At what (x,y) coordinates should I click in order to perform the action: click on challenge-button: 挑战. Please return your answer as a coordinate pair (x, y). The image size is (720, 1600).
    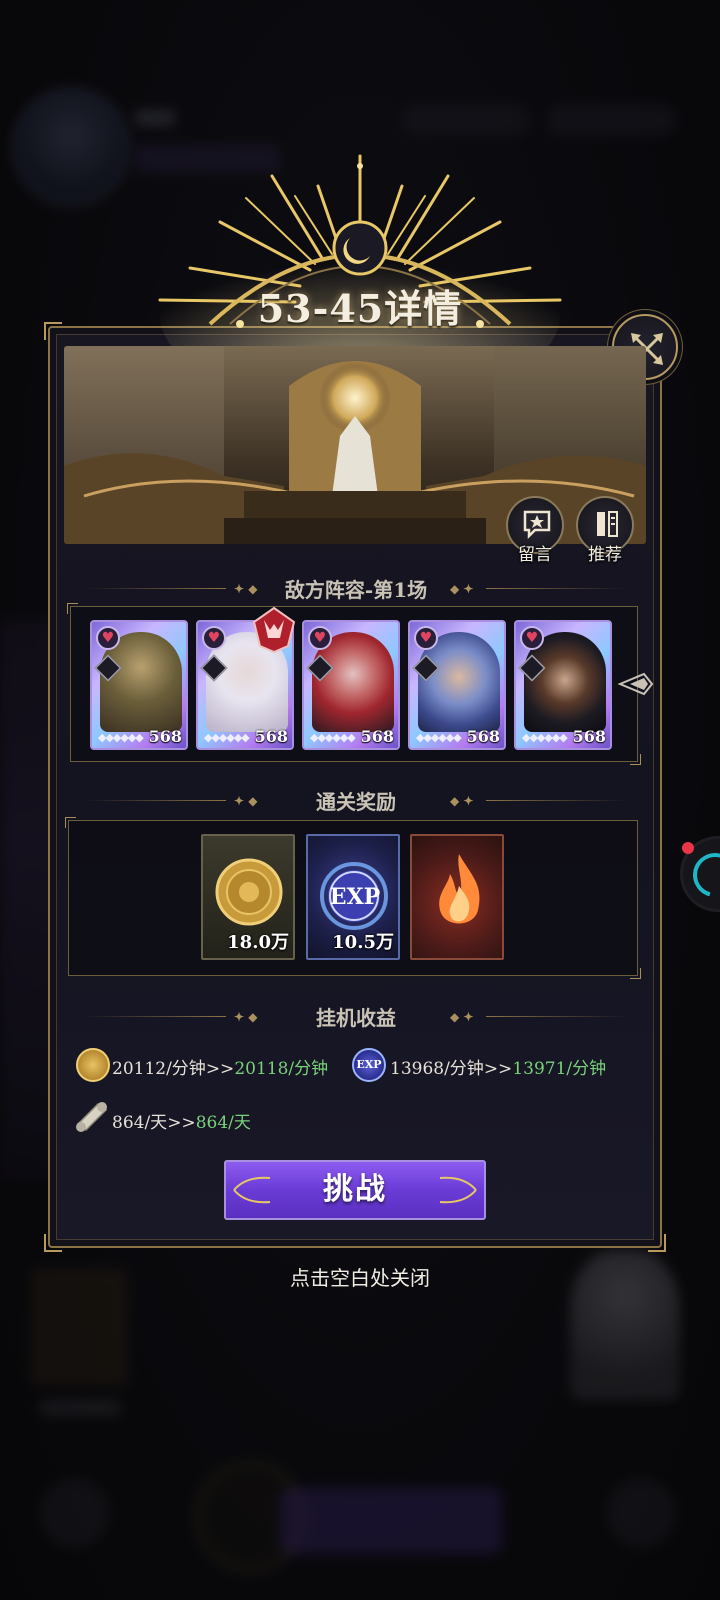
    Looking at the image, I should click on (355, 1190).